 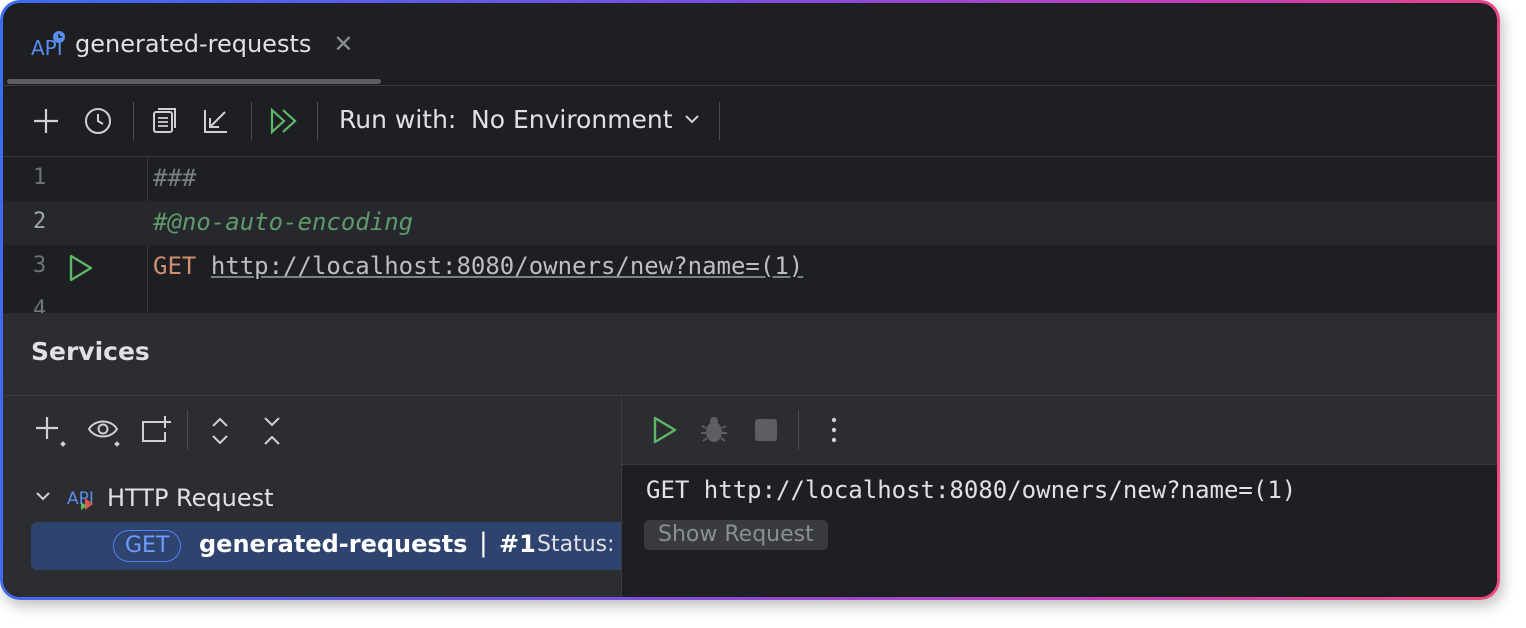 I want to click on status-label: Status:, so click(x=576, y=544).